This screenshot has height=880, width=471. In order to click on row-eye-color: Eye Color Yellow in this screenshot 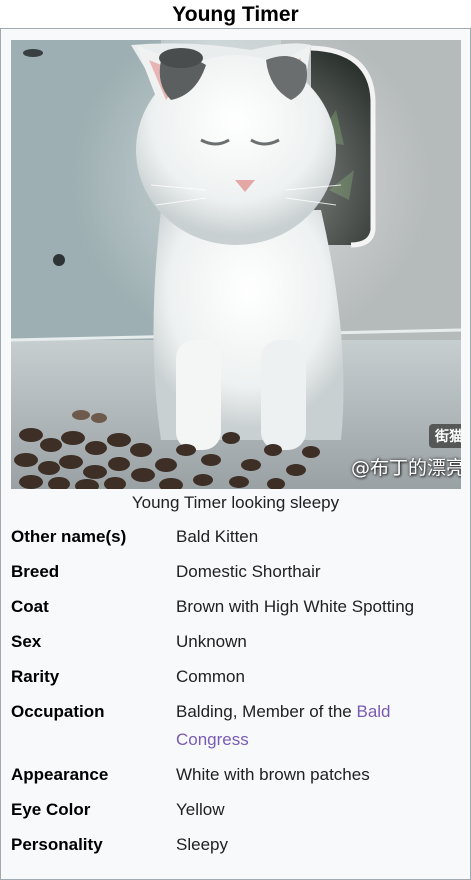, I will do `click(235, 813)`.